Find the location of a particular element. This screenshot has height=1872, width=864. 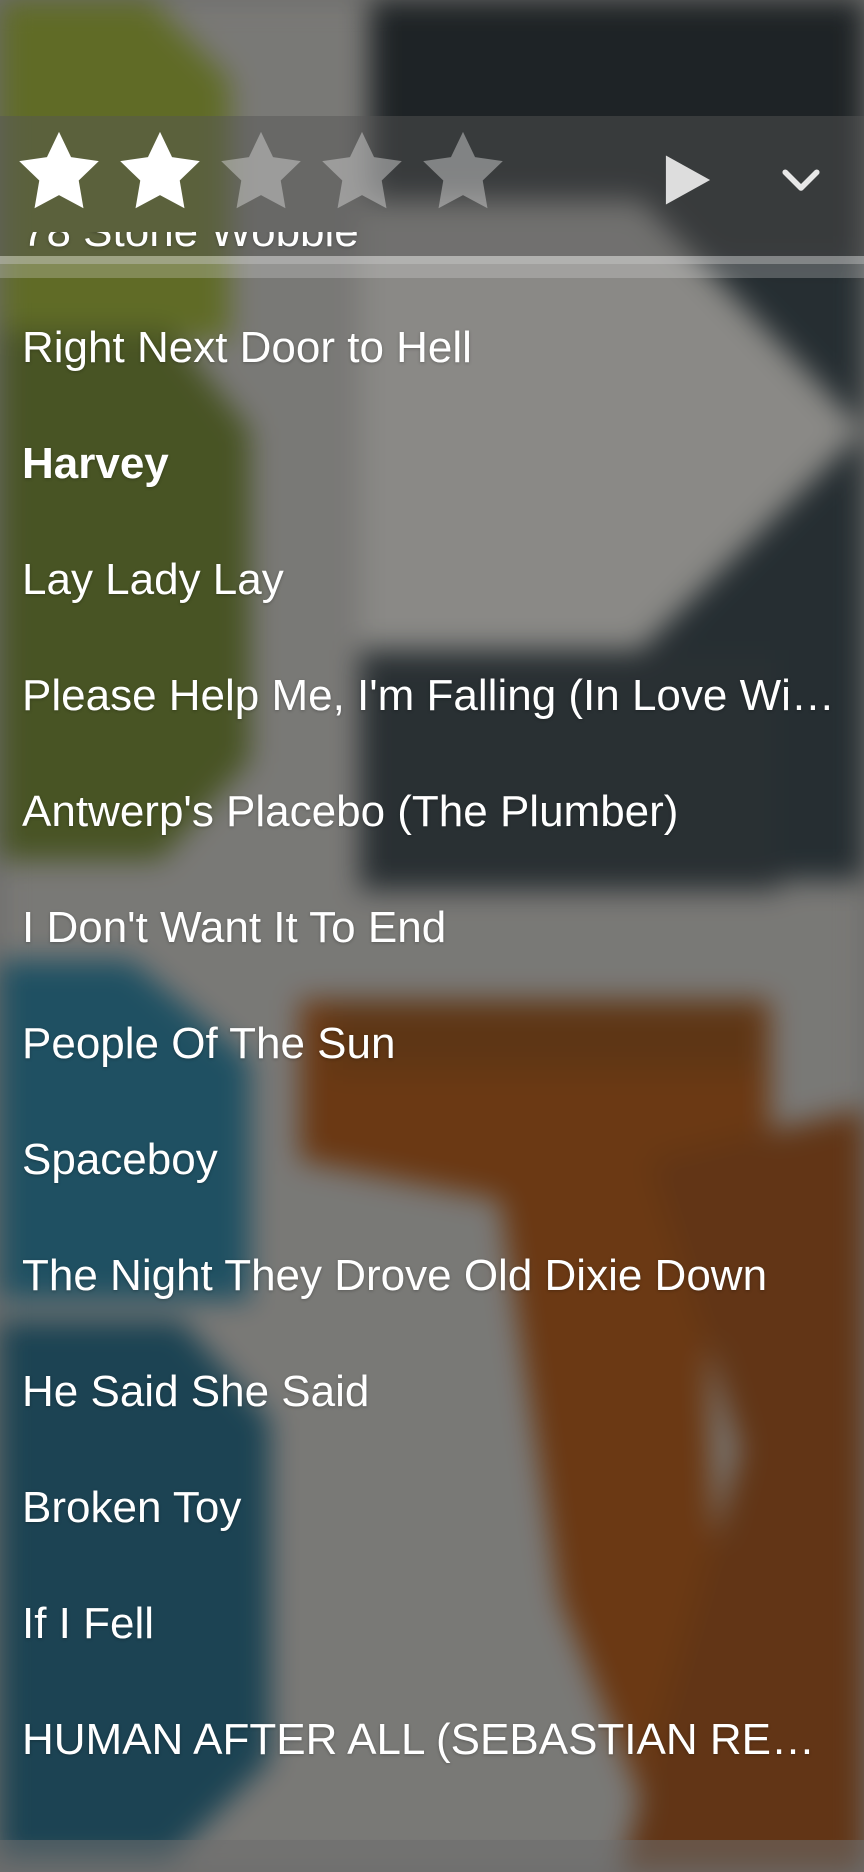

rating-bar is located at coordinates (260, 171).